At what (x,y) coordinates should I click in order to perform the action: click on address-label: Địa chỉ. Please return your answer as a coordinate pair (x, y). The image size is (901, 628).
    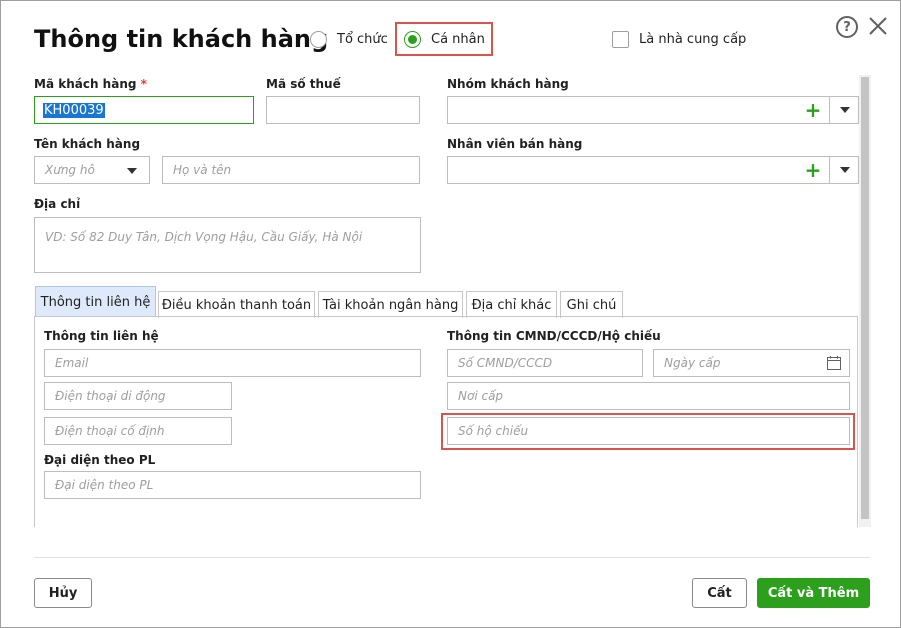
    Looking at the image, I should click on (57, 204).